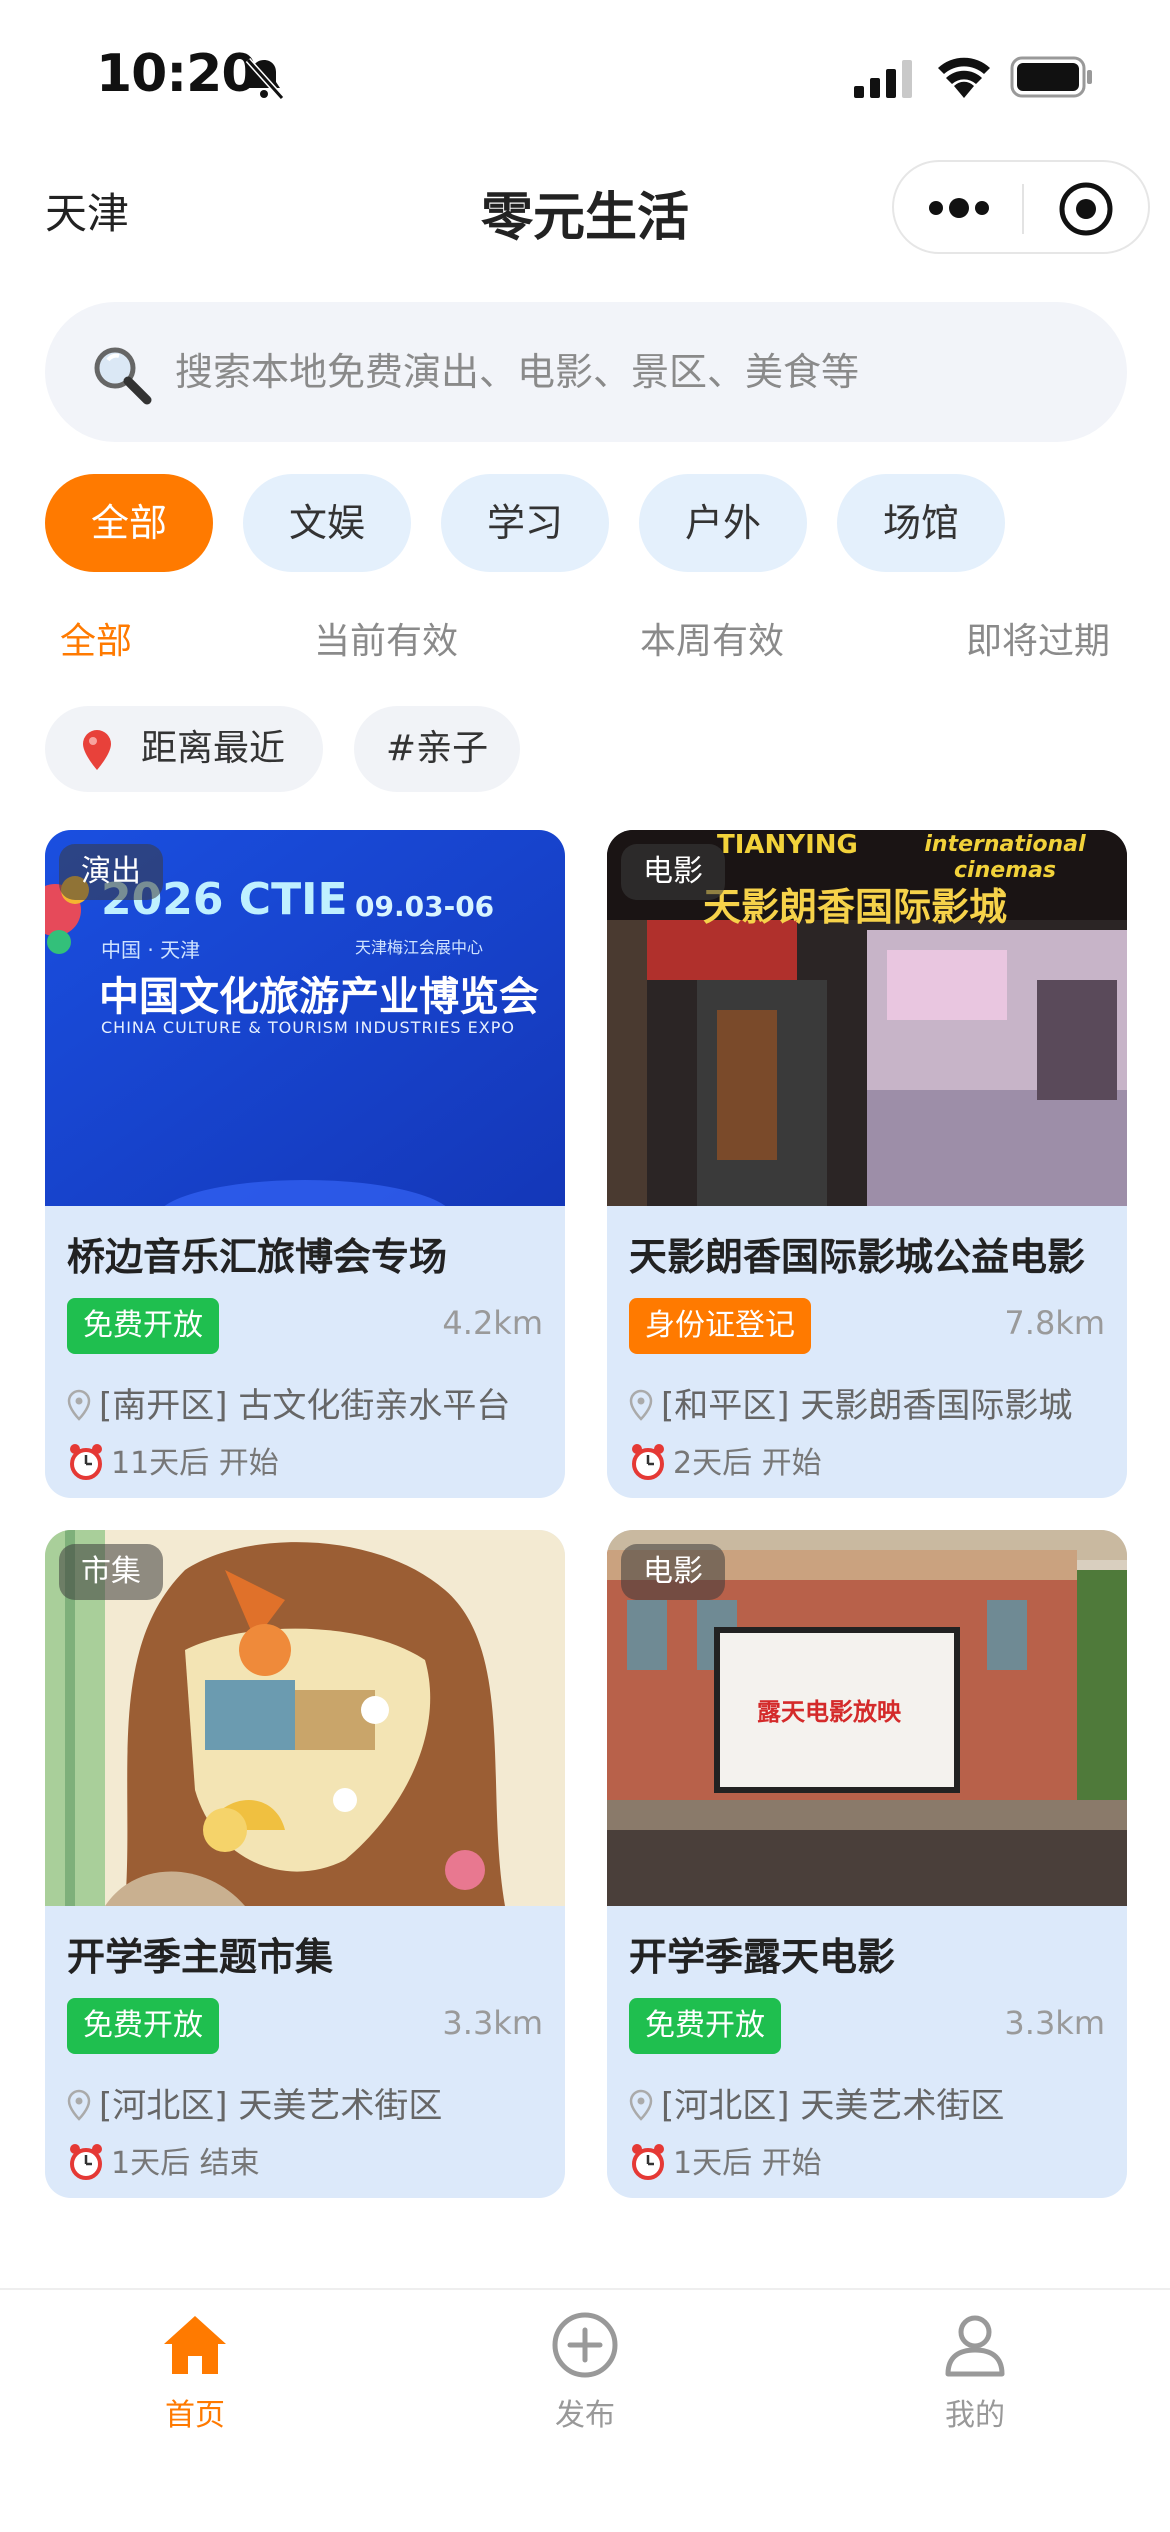  What do you see at coordinates (437, 749) in the screenshot?
I see `tag-family: #亲子` at bounding box center [437, 749].